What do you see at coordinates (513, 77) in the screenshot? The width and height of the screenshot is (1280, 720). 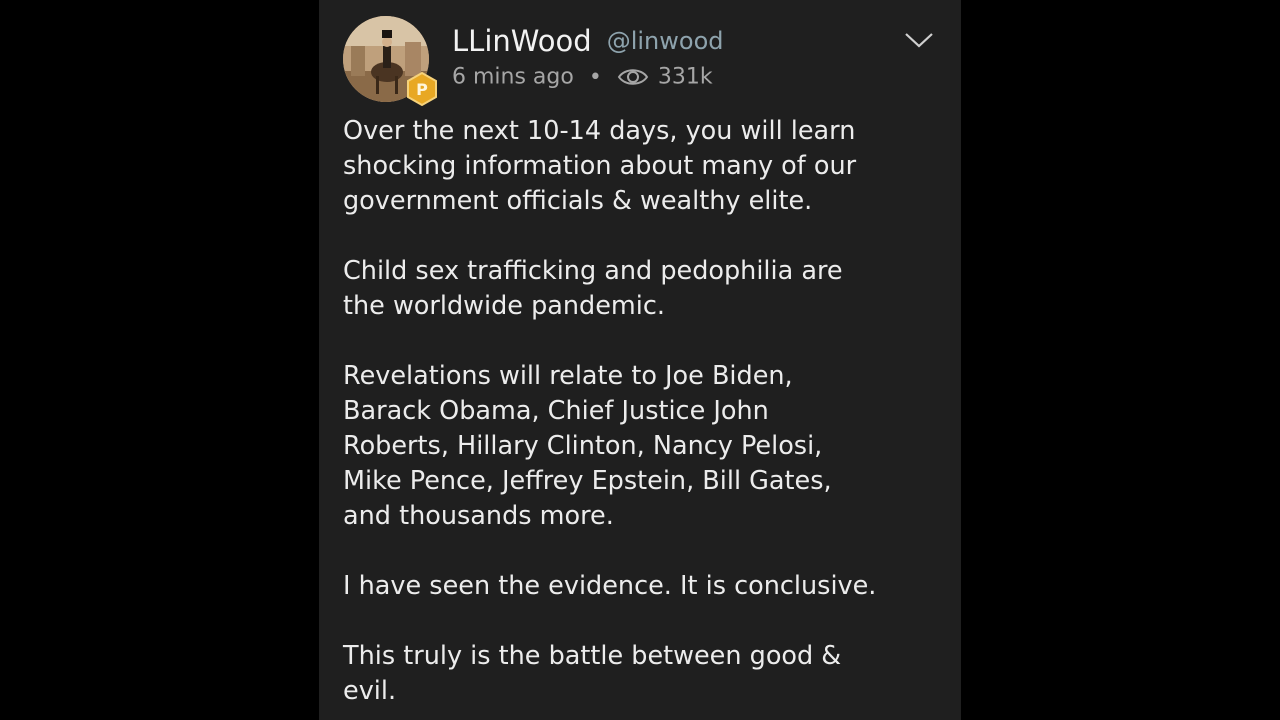 I see `post-timestamp: 6 mins ago` at bounding box center [513, 77].